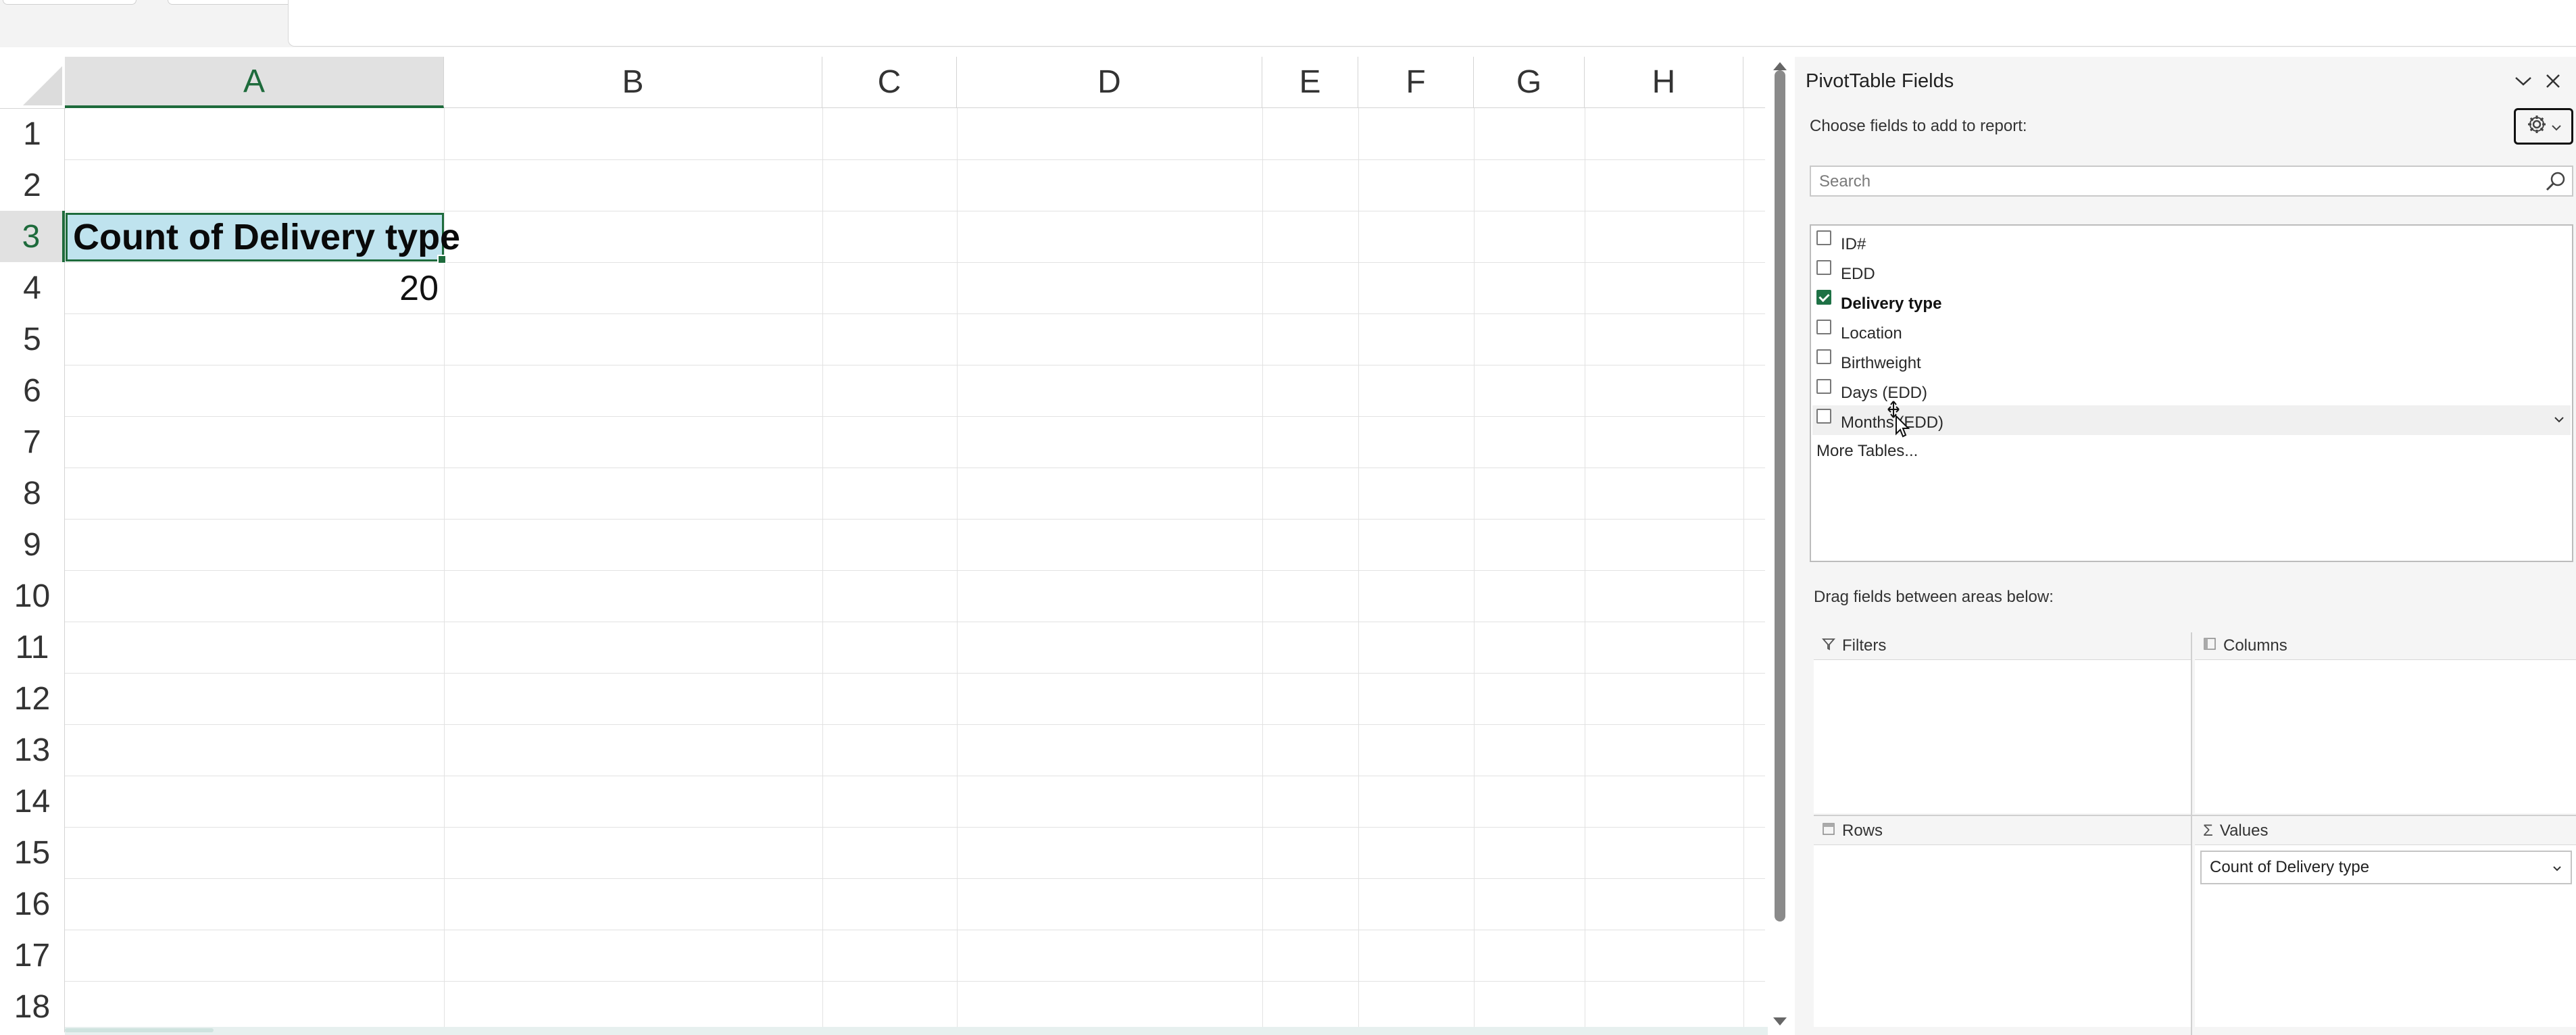 Image resolution: width=2576 pixels, height=1035 pixels. I want to click on columns-icon, so click(2209, 646).